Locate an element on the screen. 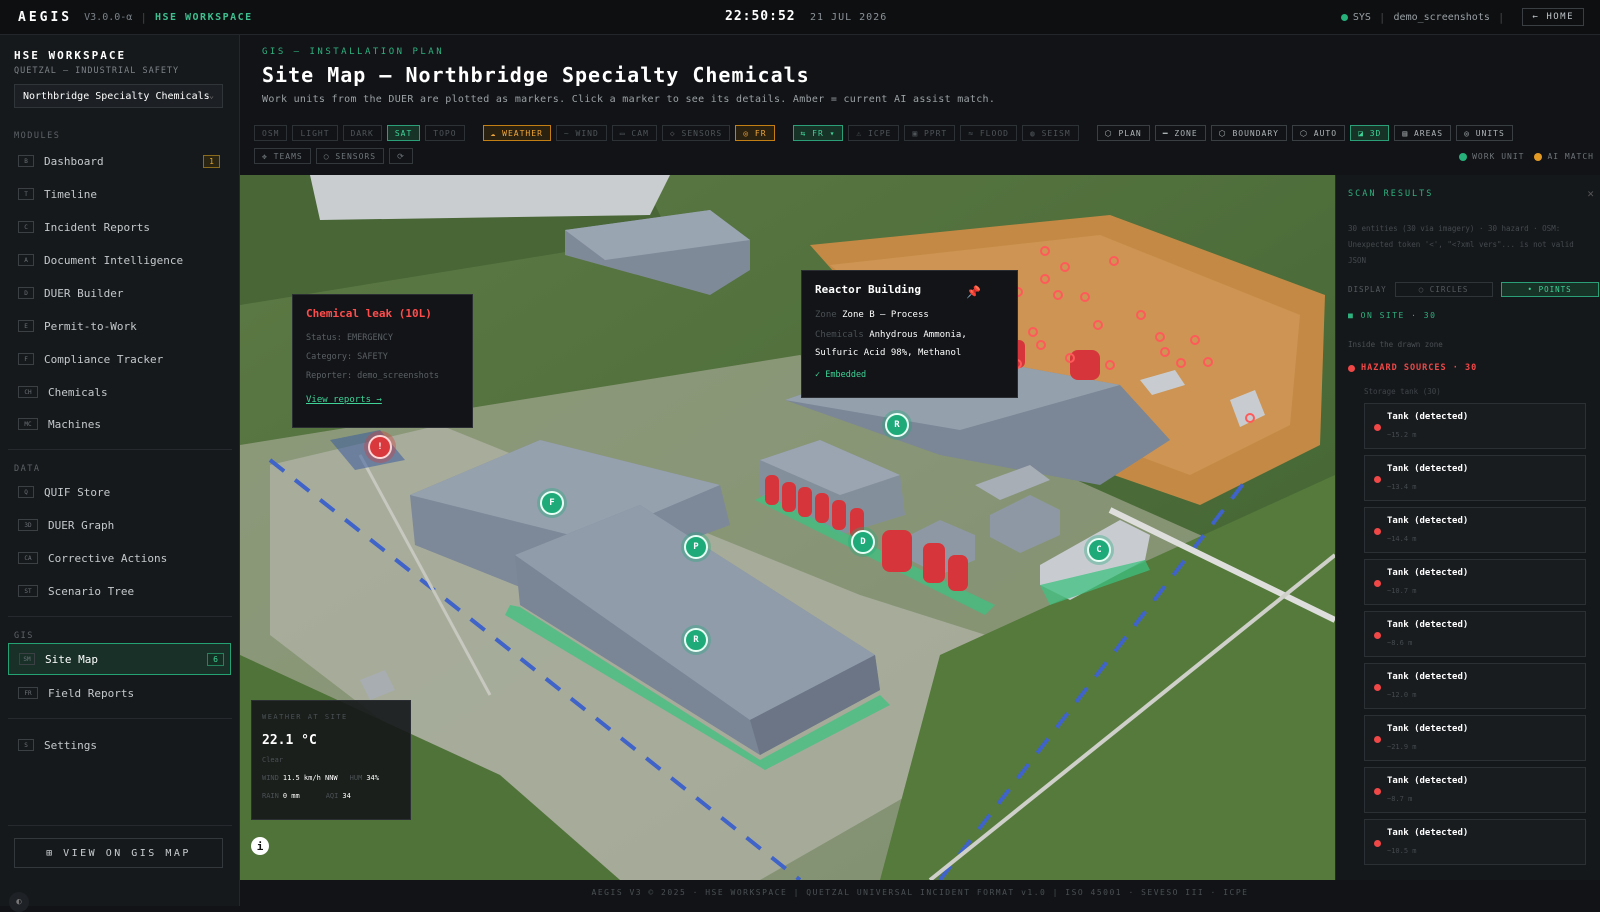  list-item: Tank (detected) ~8.7 m is located at coordinates (1475, 790).